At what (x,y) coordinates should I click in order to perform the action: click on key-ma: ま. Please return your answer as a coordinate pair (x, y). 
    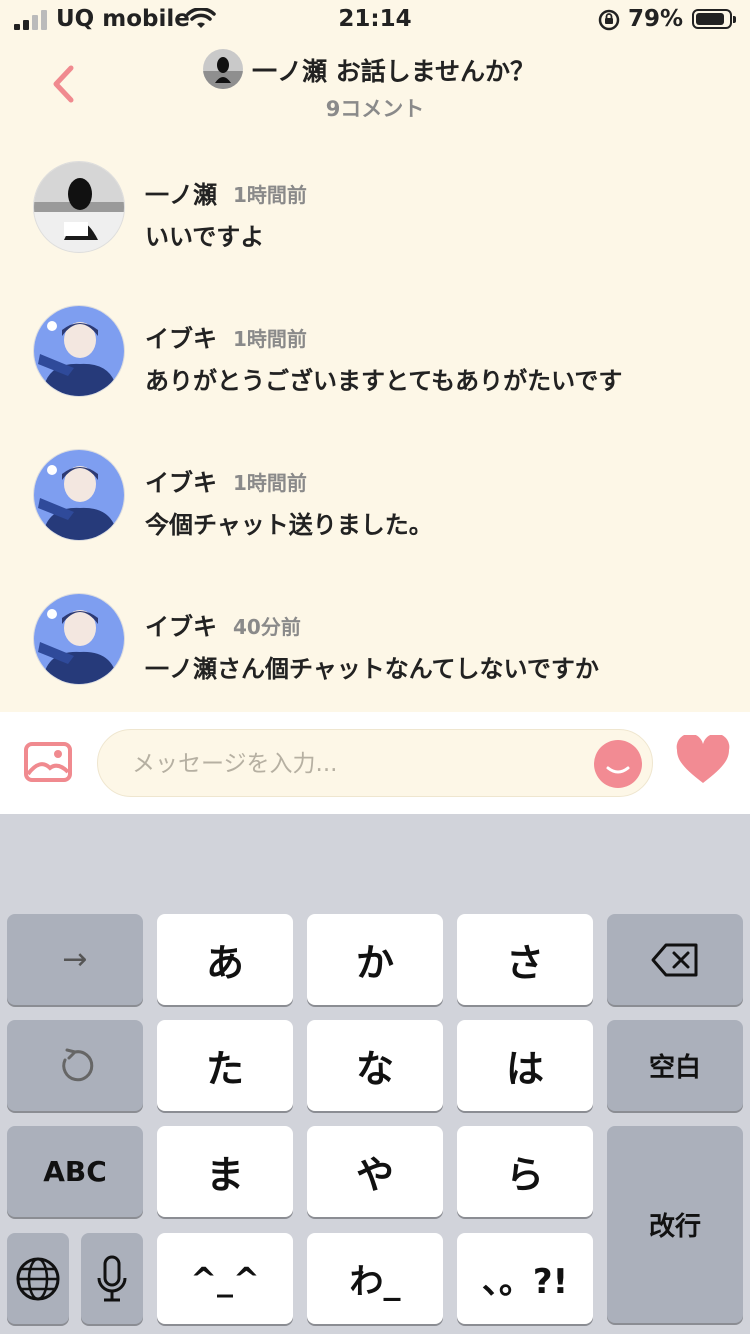
    Looking at the image, I should click on (225, 1171).